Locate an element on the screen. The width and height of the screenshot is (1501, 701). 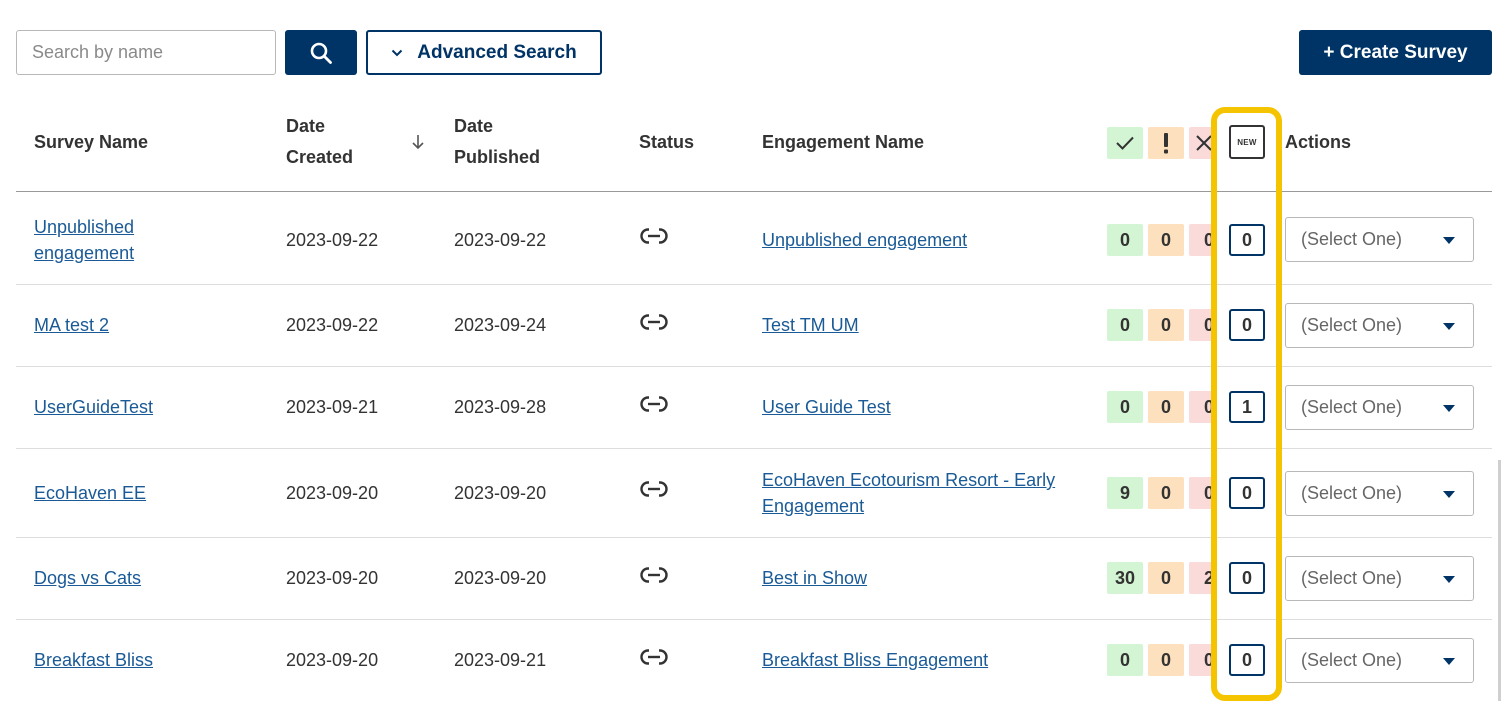
survey-name-link: UserGuideTest is located at coordinates (93, 407).